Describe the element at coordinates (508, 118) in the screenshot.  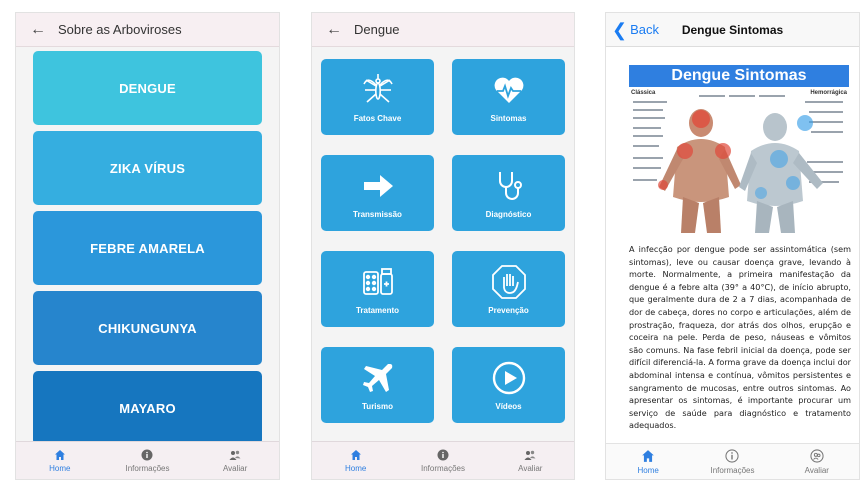
I see `tile-label: Sintomas` at that location.